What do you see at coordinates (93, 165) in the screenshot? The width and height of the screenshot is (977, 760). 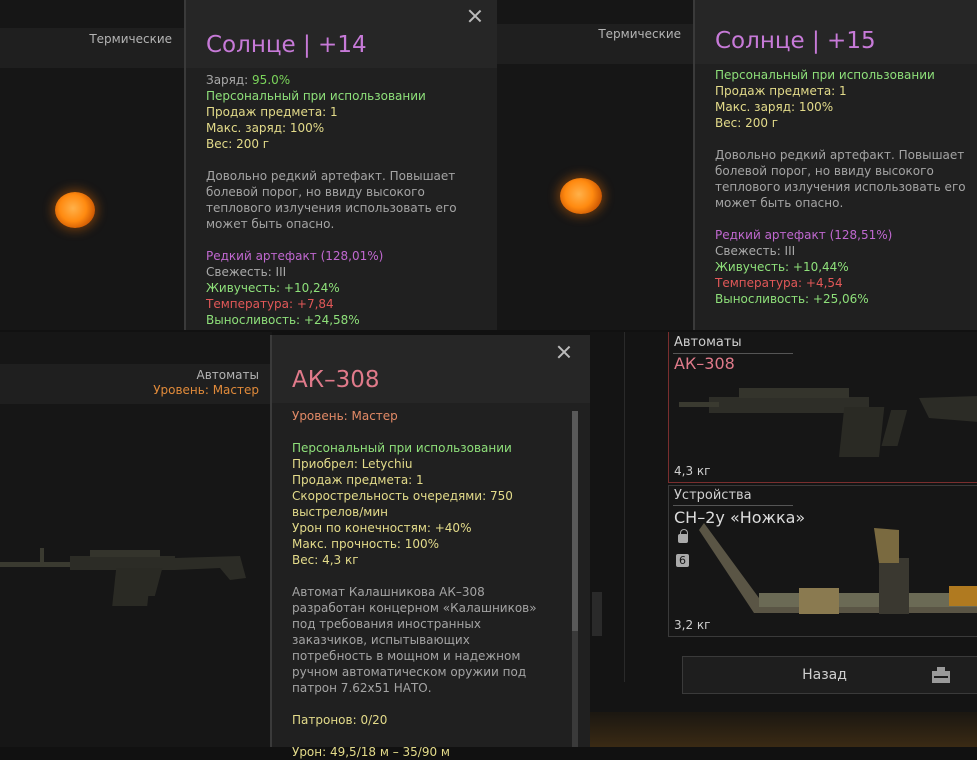 I see `artifact1-item-panel: Термические` at bounding box center [93, 165].